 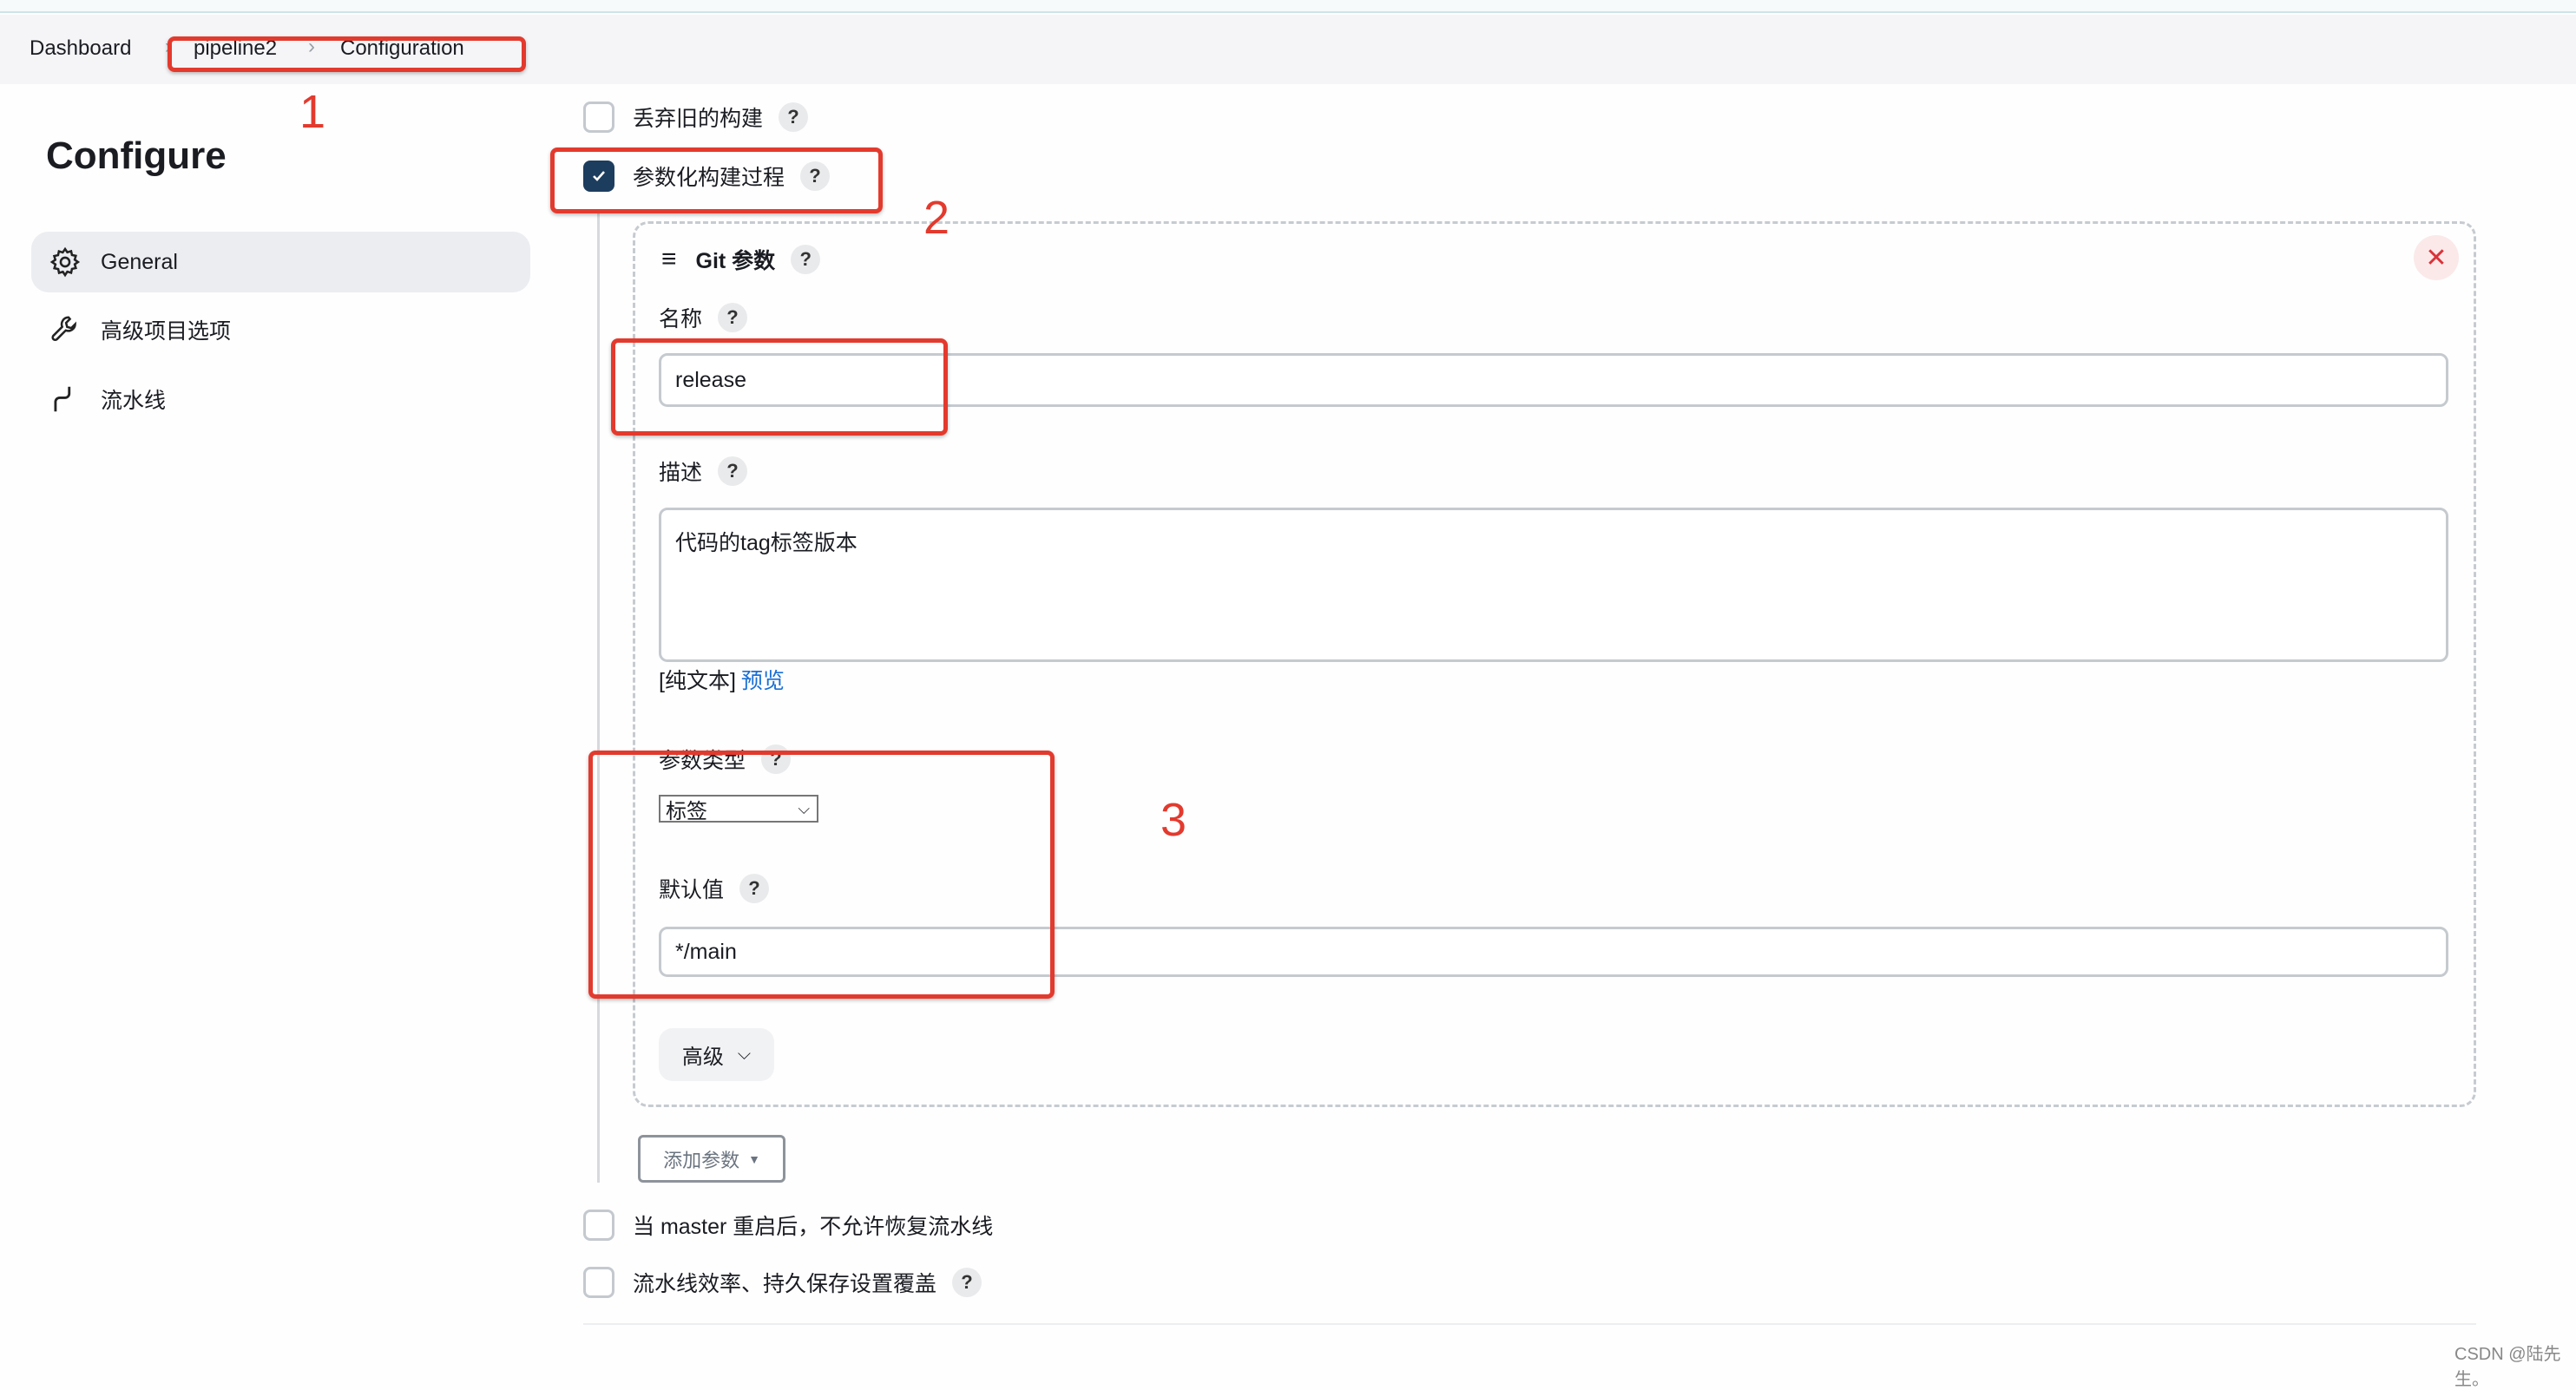 What do you see at coordinates (134, 401) in the screenshot?
I see `sidebar-item-label: 流水线` at bounding box center [134, 401].